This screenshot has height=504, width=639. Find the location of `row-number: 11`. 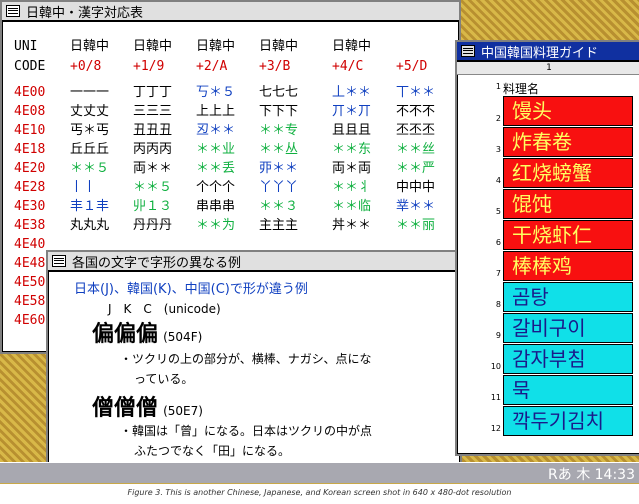

row-number: 11 is located at coordinates (495, 397).